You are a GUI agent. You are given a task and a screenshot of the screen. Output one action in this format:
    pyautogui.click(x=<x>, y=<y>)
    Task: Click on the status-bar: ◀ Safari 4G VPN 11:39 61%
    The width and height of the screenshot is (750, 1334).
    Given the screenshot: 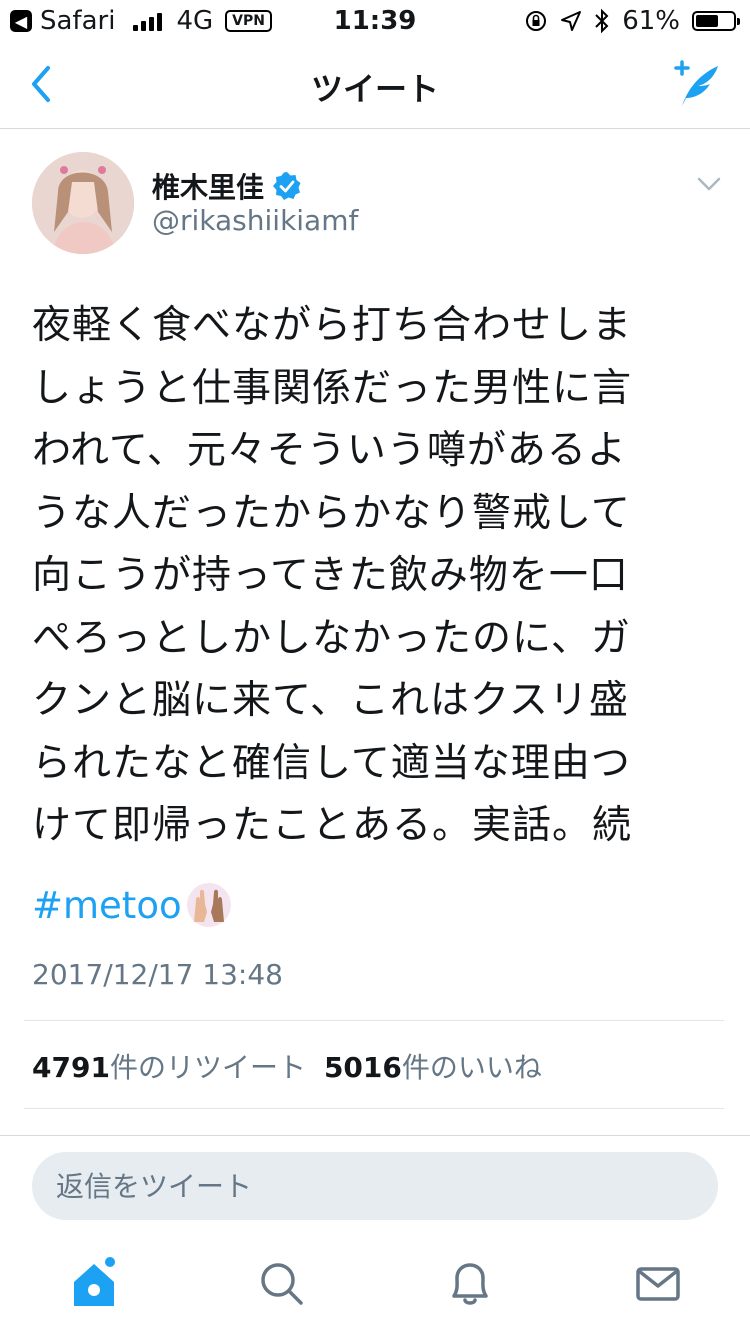 What is the action you would take?
    pyautogui.click(x=375, y=21)
    